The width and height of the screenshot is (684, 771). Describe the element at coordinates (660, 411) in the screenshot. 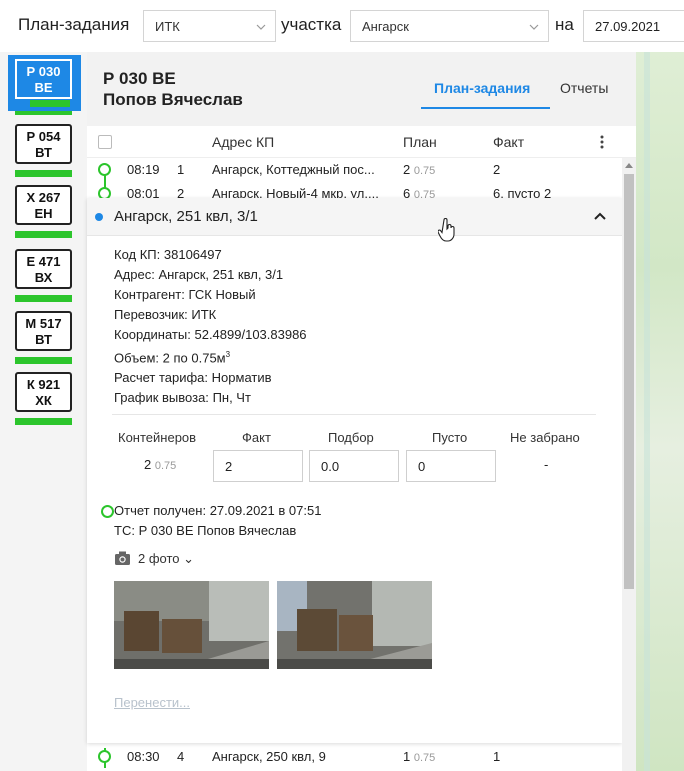

I see `map` at that location.